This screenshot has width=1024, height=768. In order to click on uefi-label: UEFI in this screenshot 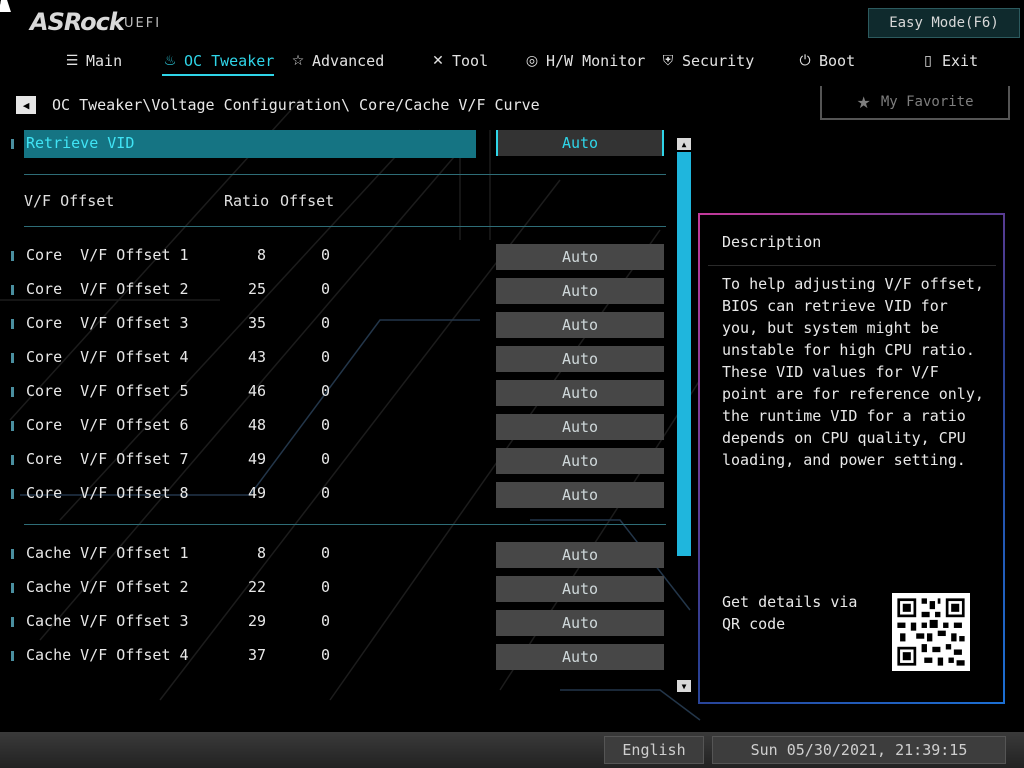, I will do `click(143, 23)`.